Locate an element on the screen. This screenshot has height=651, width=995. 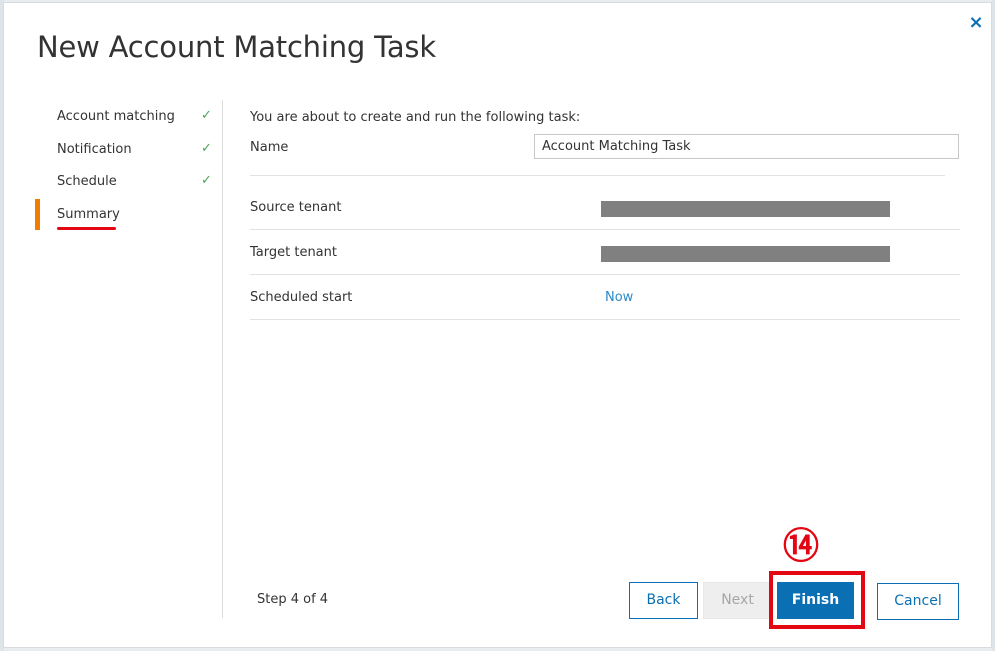
row-label: Source tenant is located at coordinates (296, 207).